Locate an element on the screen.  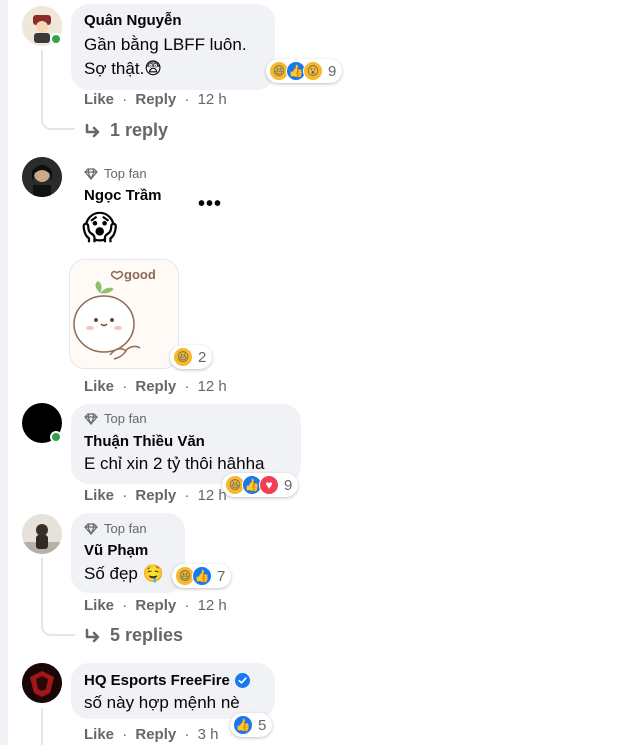
reaction-summary: 😆 👍 ♥ 9 is located at coordinates (260, 485).